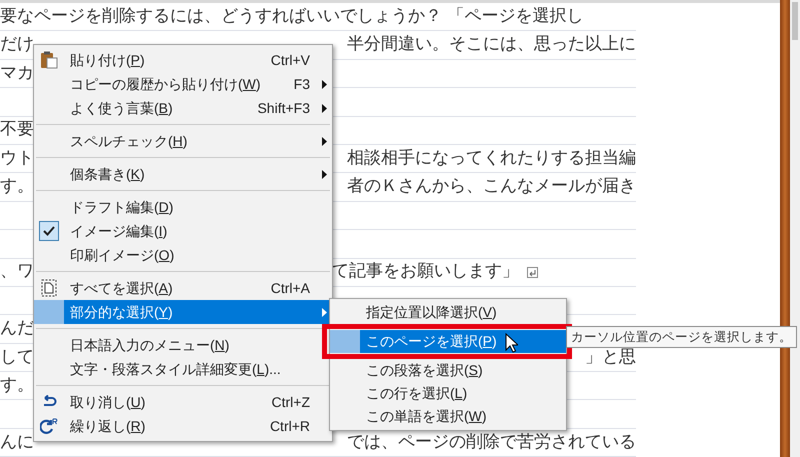 This screenshot has width=800, height=457. Describe the element at coordinates (183, 60) in the screenshot. I see `menu-item: 貼り付け(P) Ctrl+V` at that location.